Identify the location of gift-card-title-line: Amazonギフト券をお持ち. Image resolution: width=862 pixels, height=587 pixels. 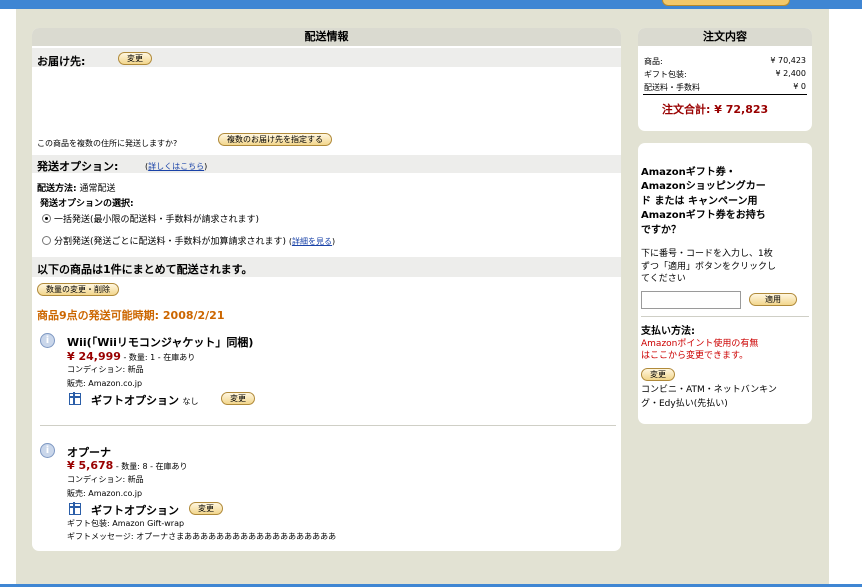
(703, 216).